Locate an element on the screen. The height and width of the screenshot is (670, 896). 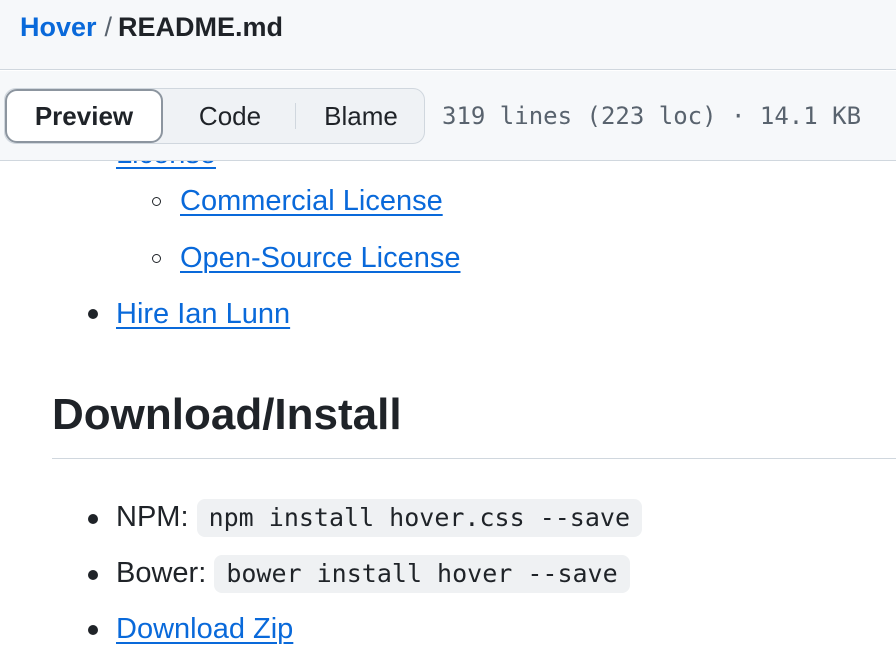
list-item: NPM: npm install hover.css --save is located at coordinates (379, 518).